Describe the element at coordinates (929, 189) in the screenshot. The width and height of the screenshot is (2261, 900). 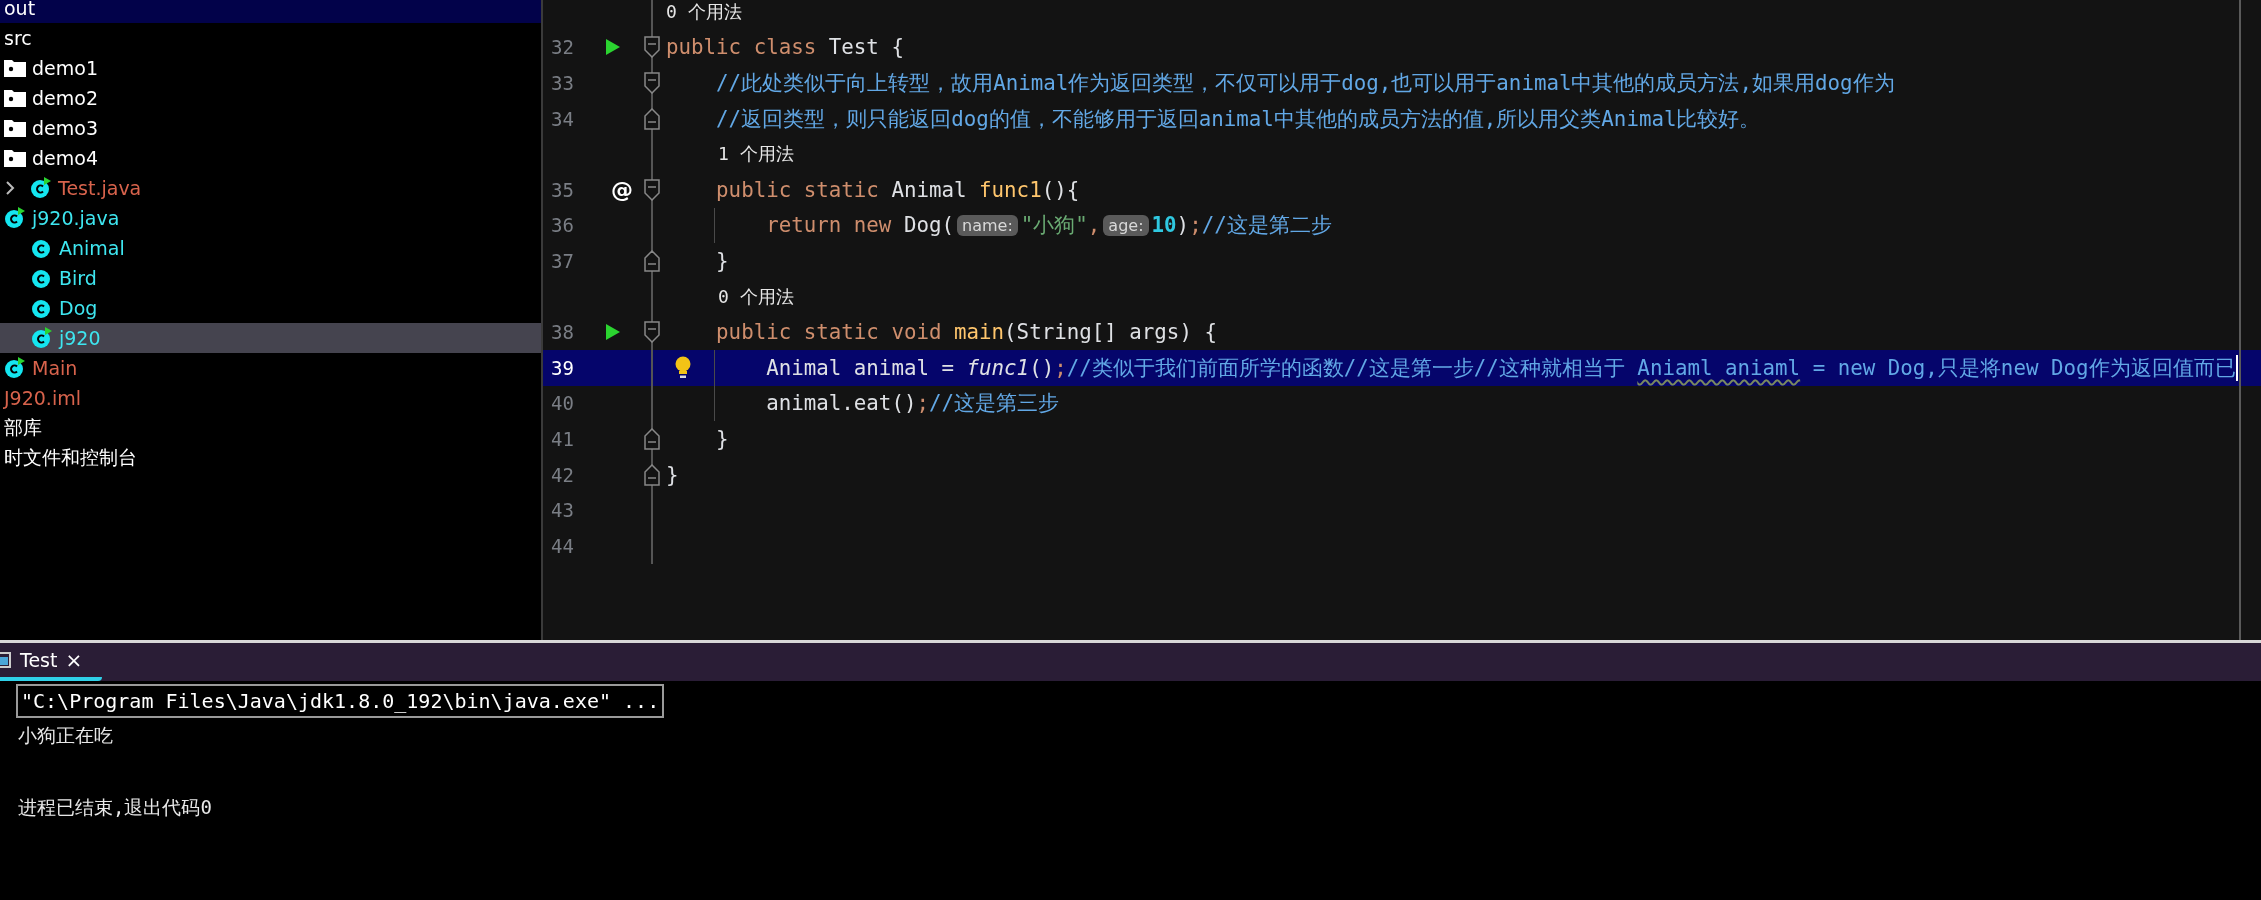
I see `code-token: Animal` at that location.